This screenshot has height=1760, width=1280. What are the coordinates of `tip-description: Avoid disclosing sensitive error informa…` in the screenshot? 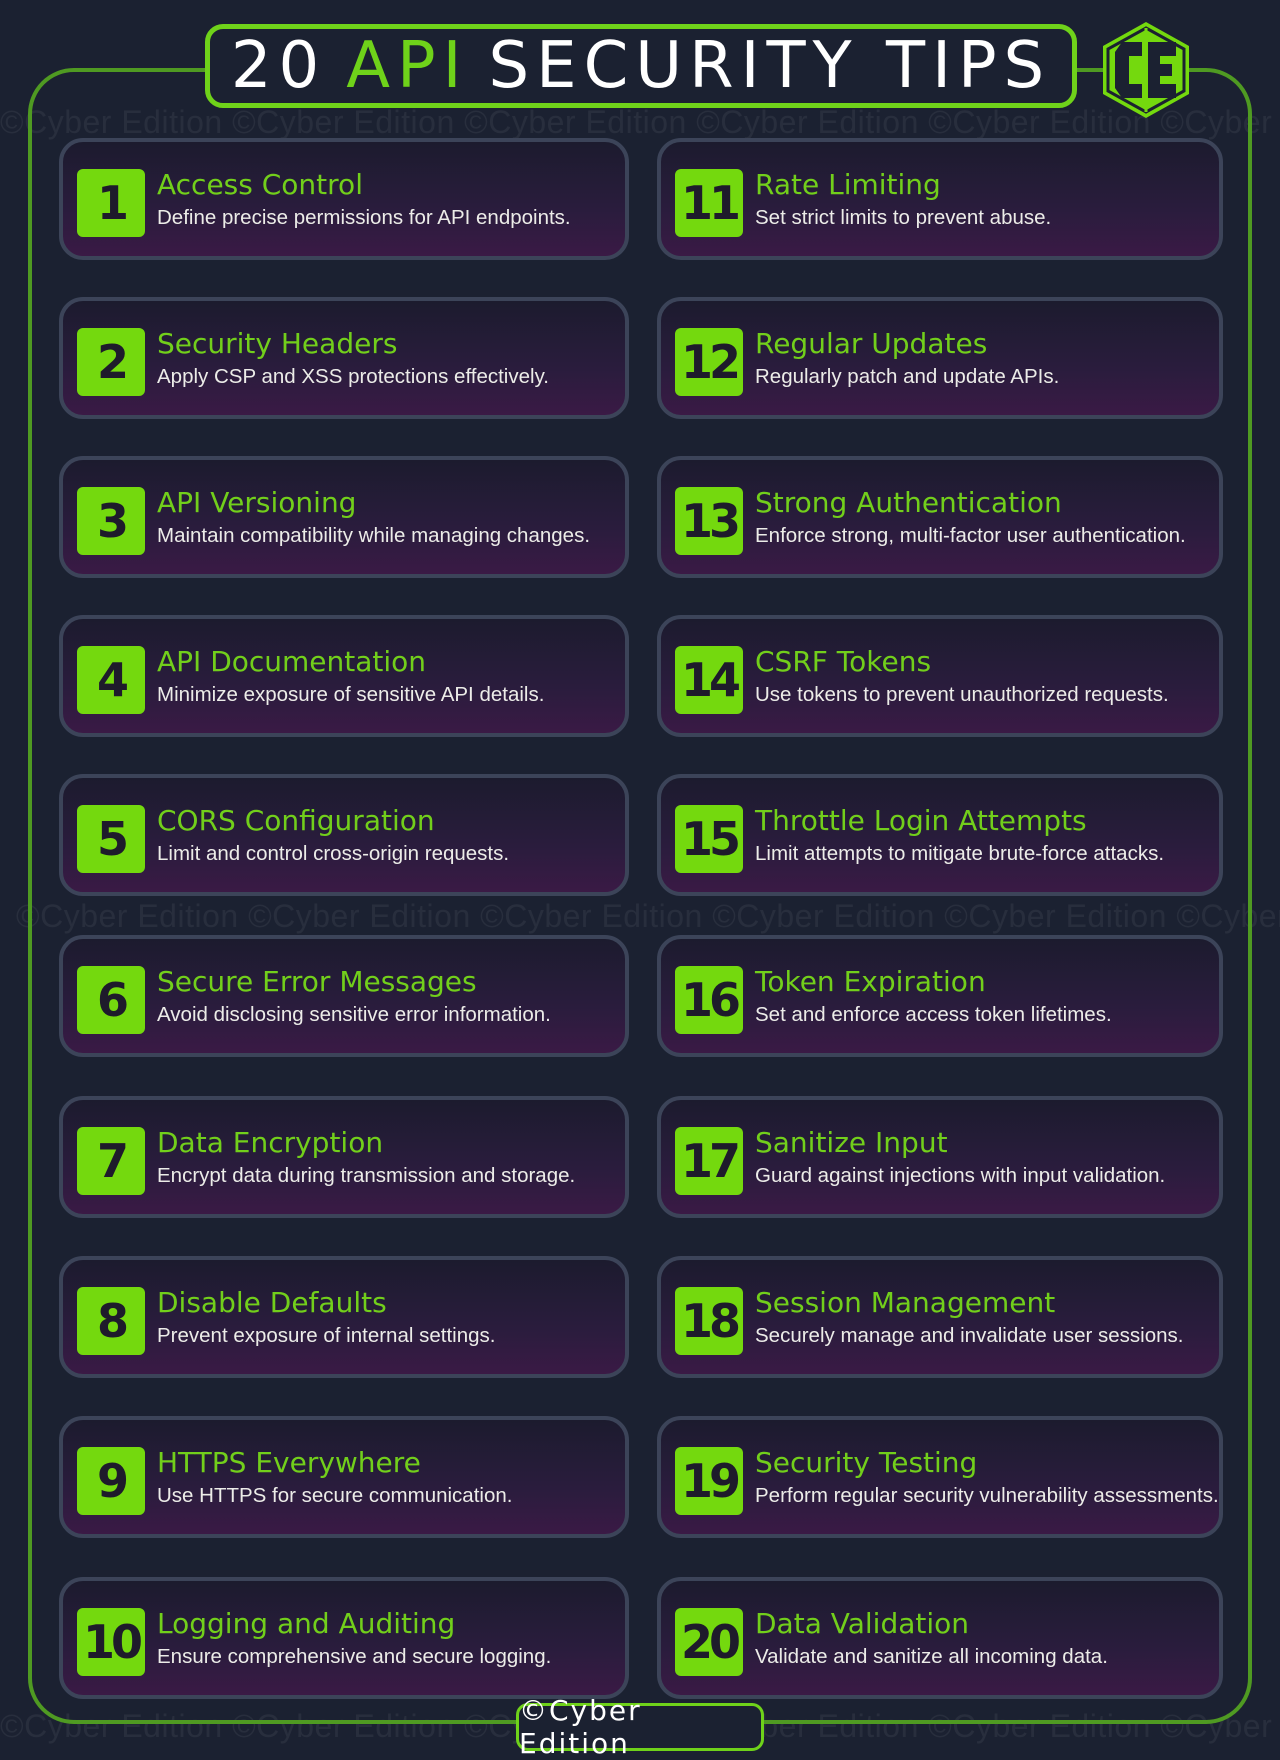 It's located at (354, 1014).